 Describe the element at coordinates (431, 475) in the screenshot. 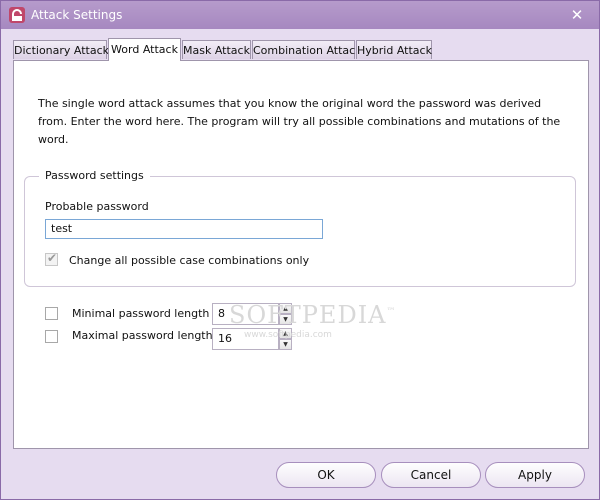

I see `cancel-button: Cancel` at that location.